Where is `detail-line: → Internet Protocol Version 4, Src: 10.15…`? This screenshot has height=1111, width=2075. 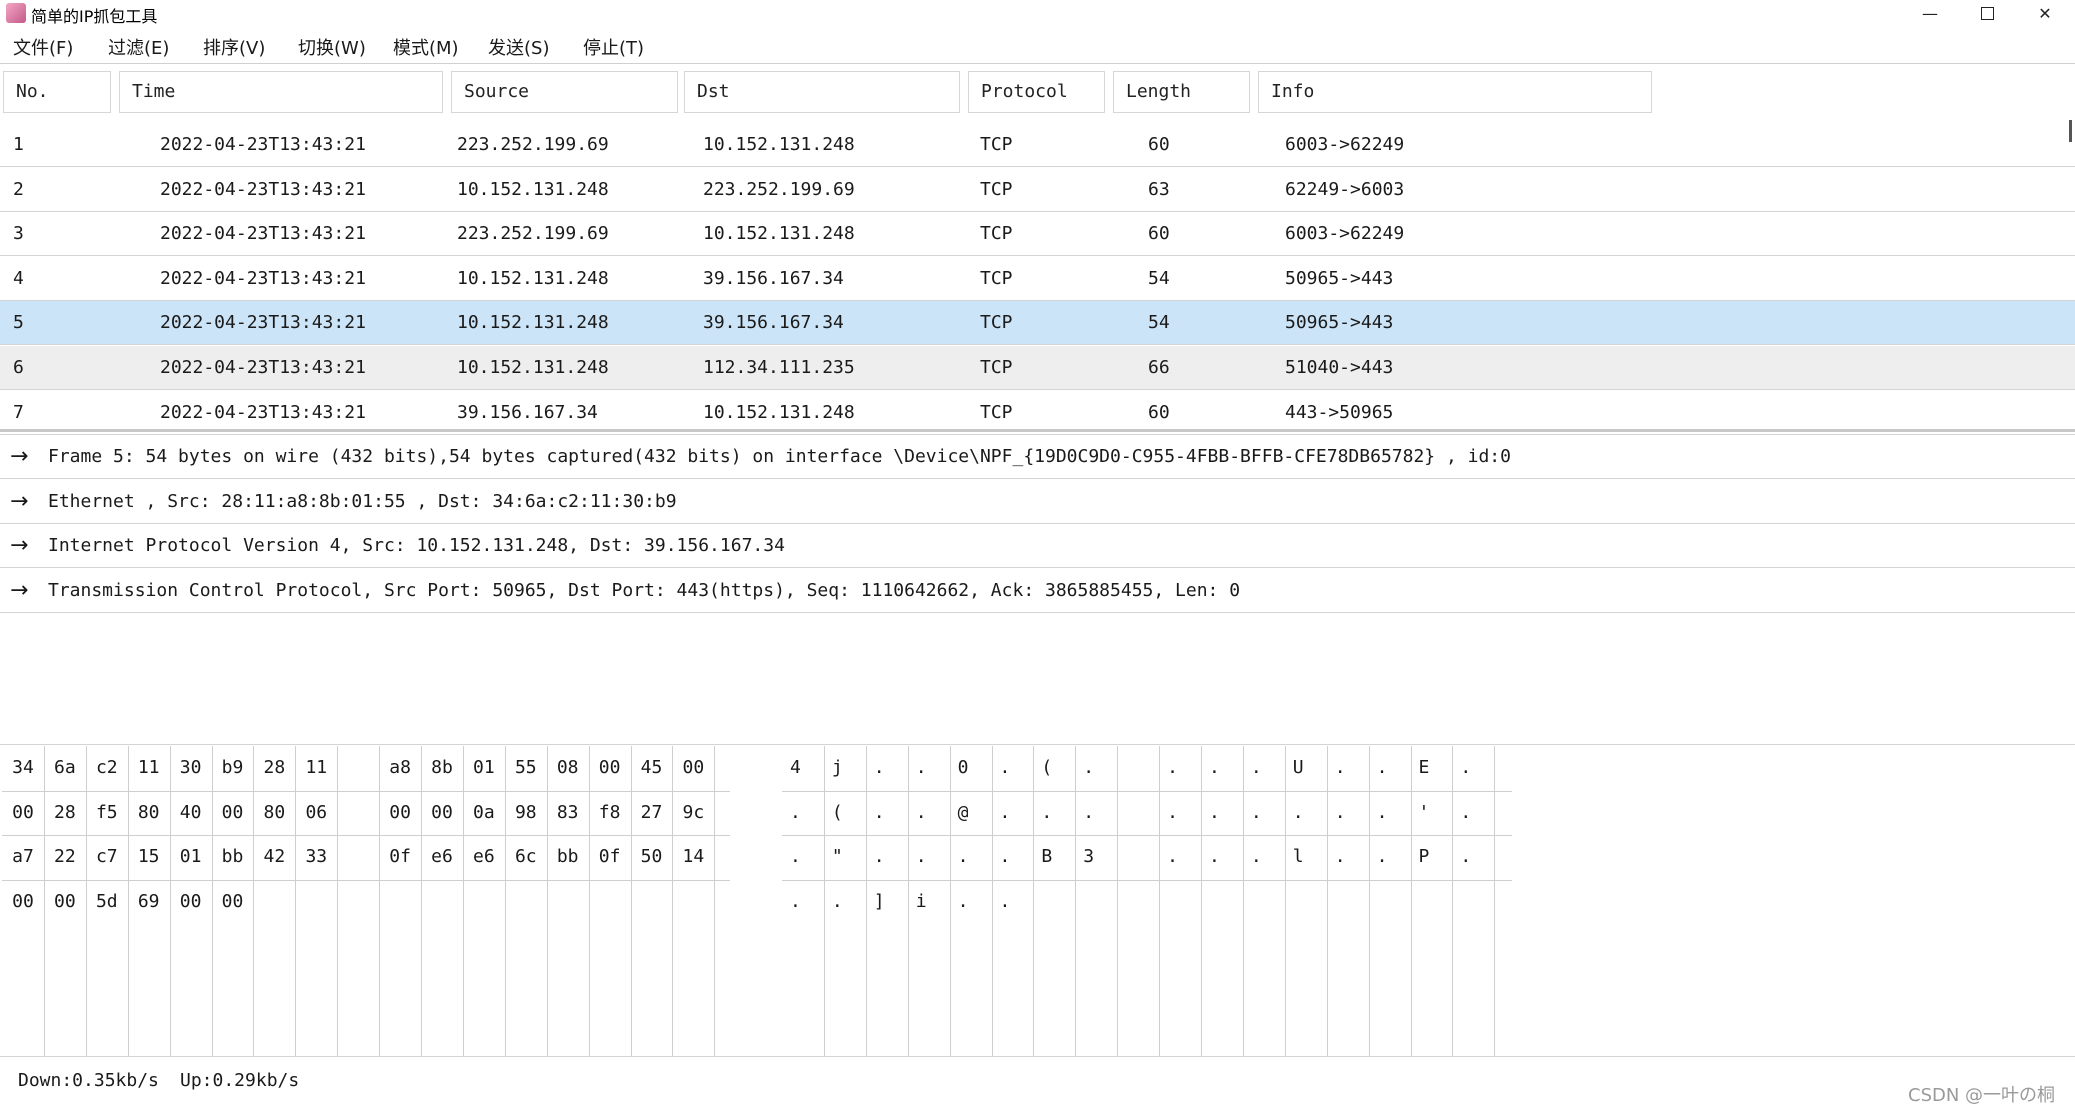
detail-line: → Internet Protocol Version 4, Src: 10.15… is located at coordinates (1037, 546).